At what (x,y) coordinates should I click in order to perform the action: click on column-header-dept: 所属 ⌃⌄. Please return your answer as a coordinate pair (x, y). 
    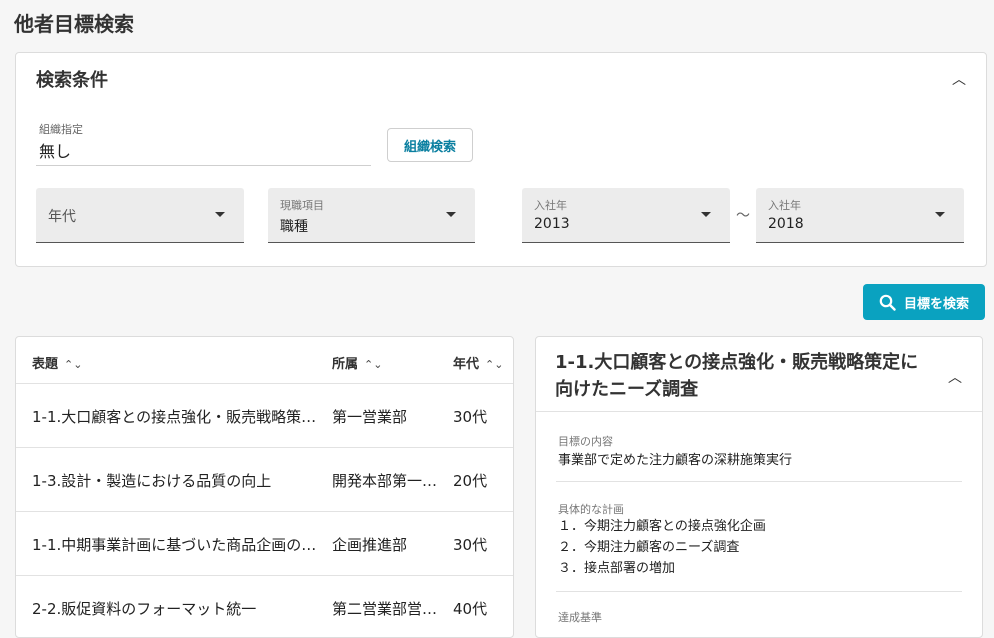
    Looking at the image, I should click on (357, 362).